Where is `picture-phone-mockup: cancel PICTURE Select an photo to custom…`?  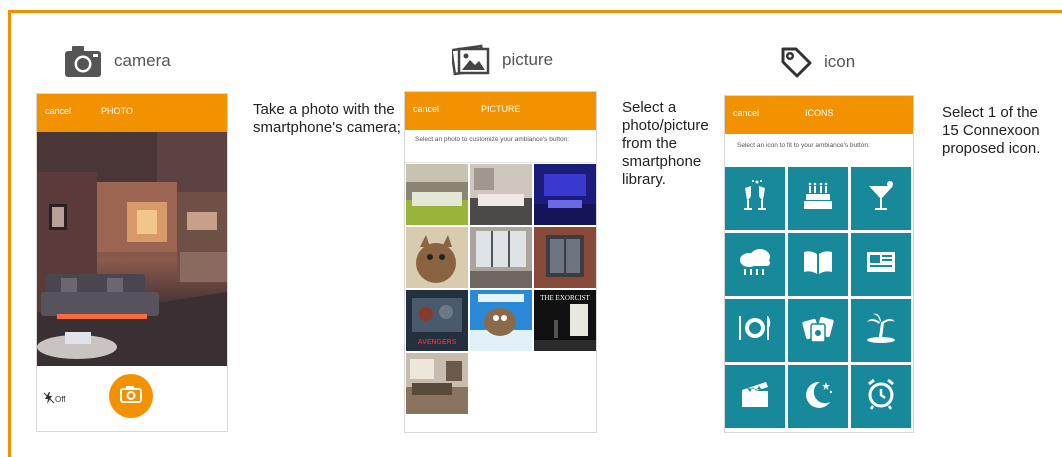 picture-phone-mockup: cancel PICTURE Select an photo to custom… is located at coordinates (500, 262).